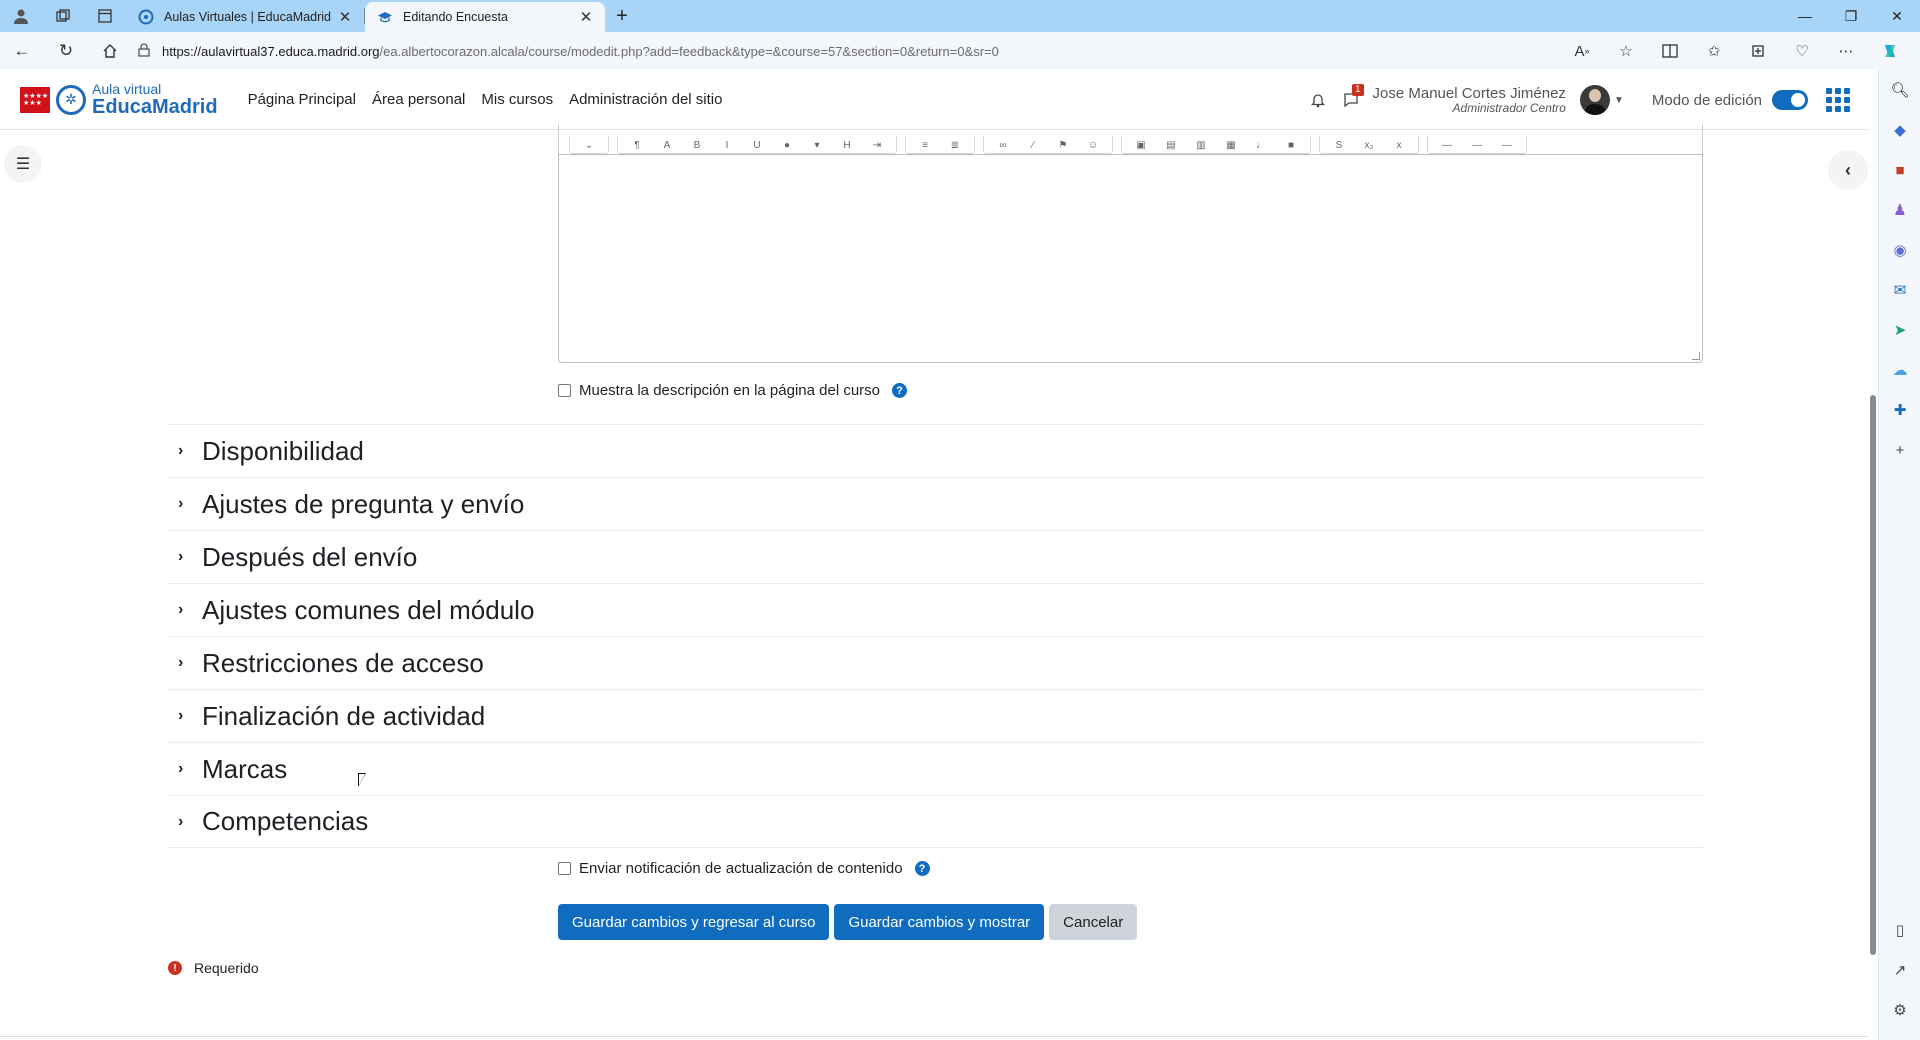  I want to click on section-disponibilidad: › Disponibilidad, so click(935, 450).